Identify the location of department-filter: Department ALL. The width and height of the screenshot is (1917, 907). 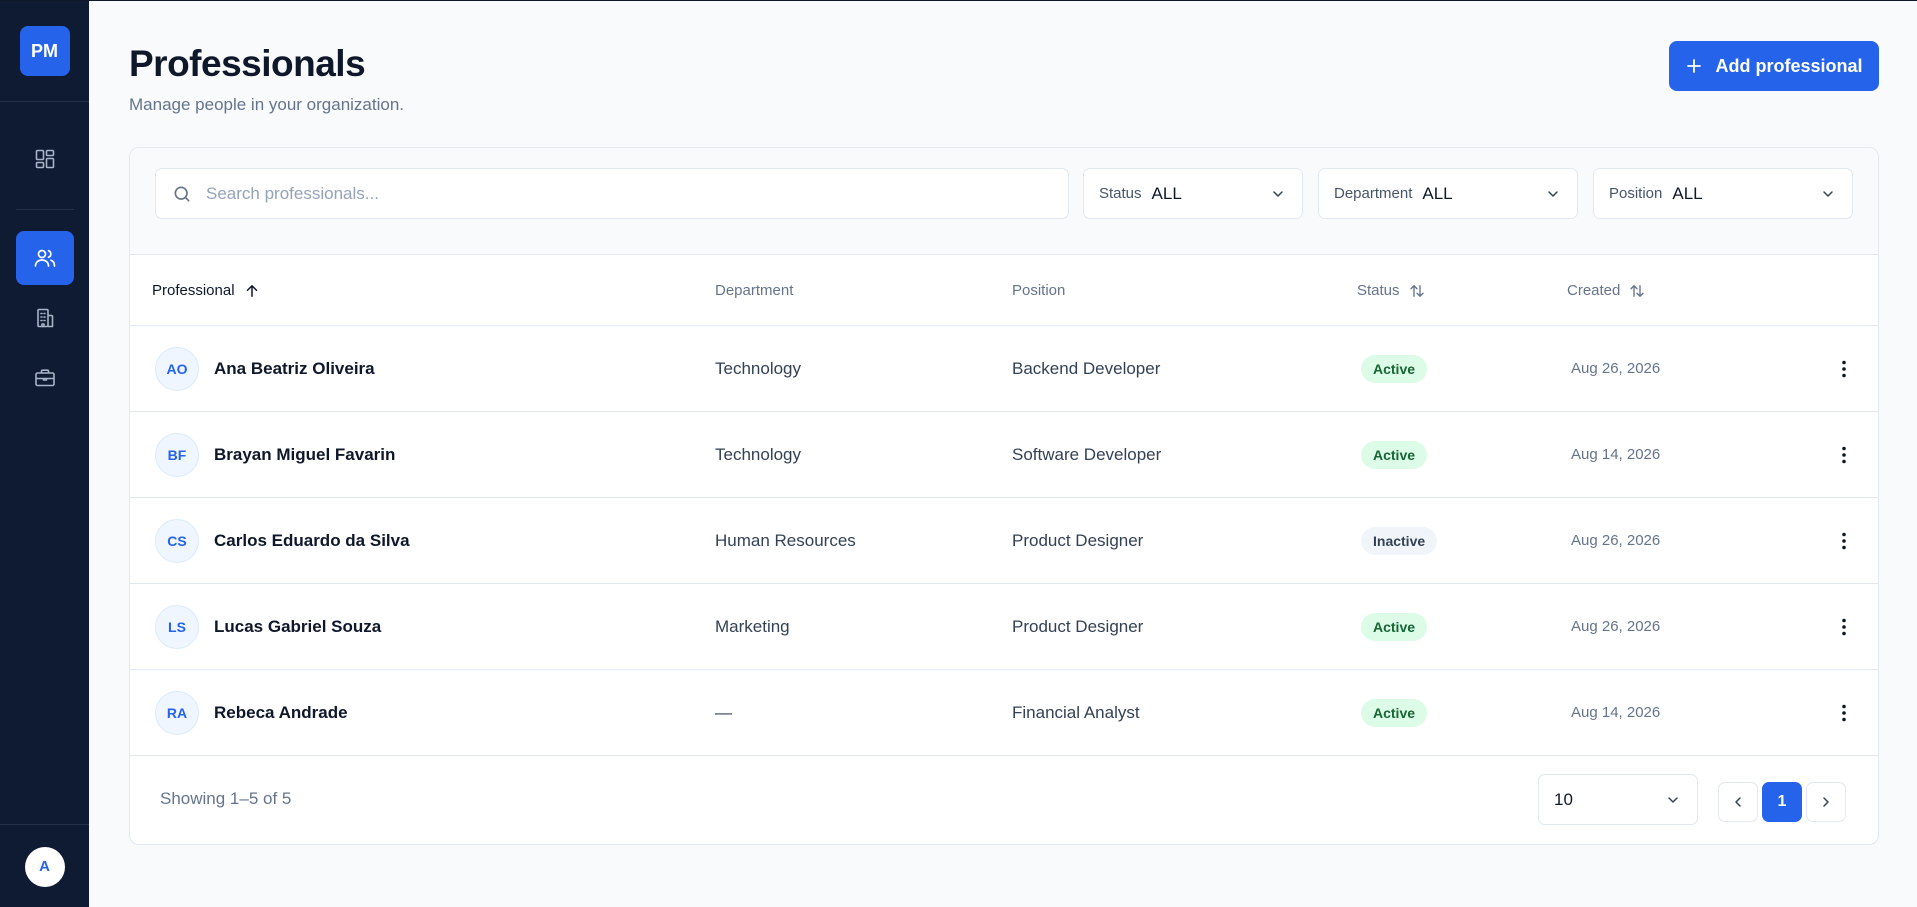
(1448, 193).